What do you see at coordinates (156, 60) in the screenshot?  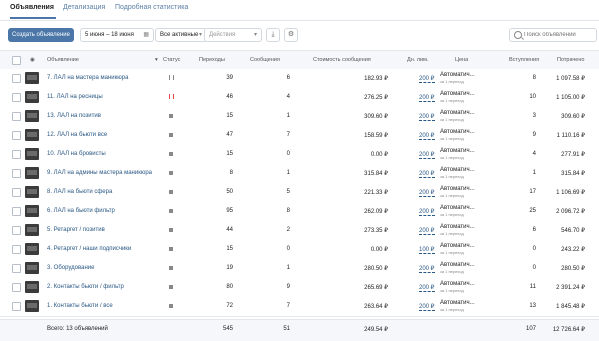 I see `sort-icon: ▾` at bounding box center [156, 60].